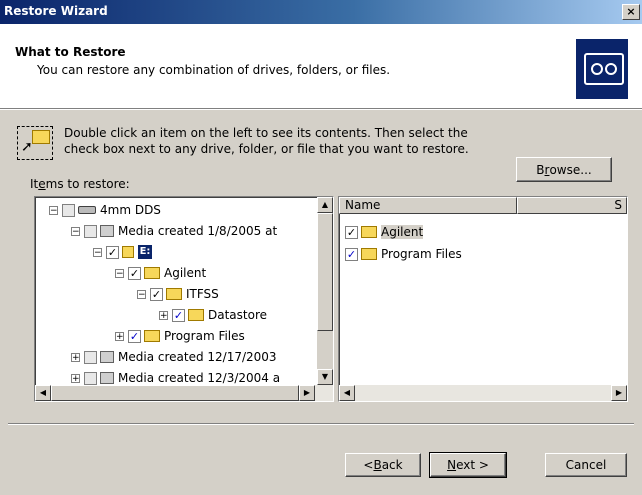 The width and height of the screenshot is (642, 495). I want to click on tree-node: + ✓ Program Files, so click(180, 336).